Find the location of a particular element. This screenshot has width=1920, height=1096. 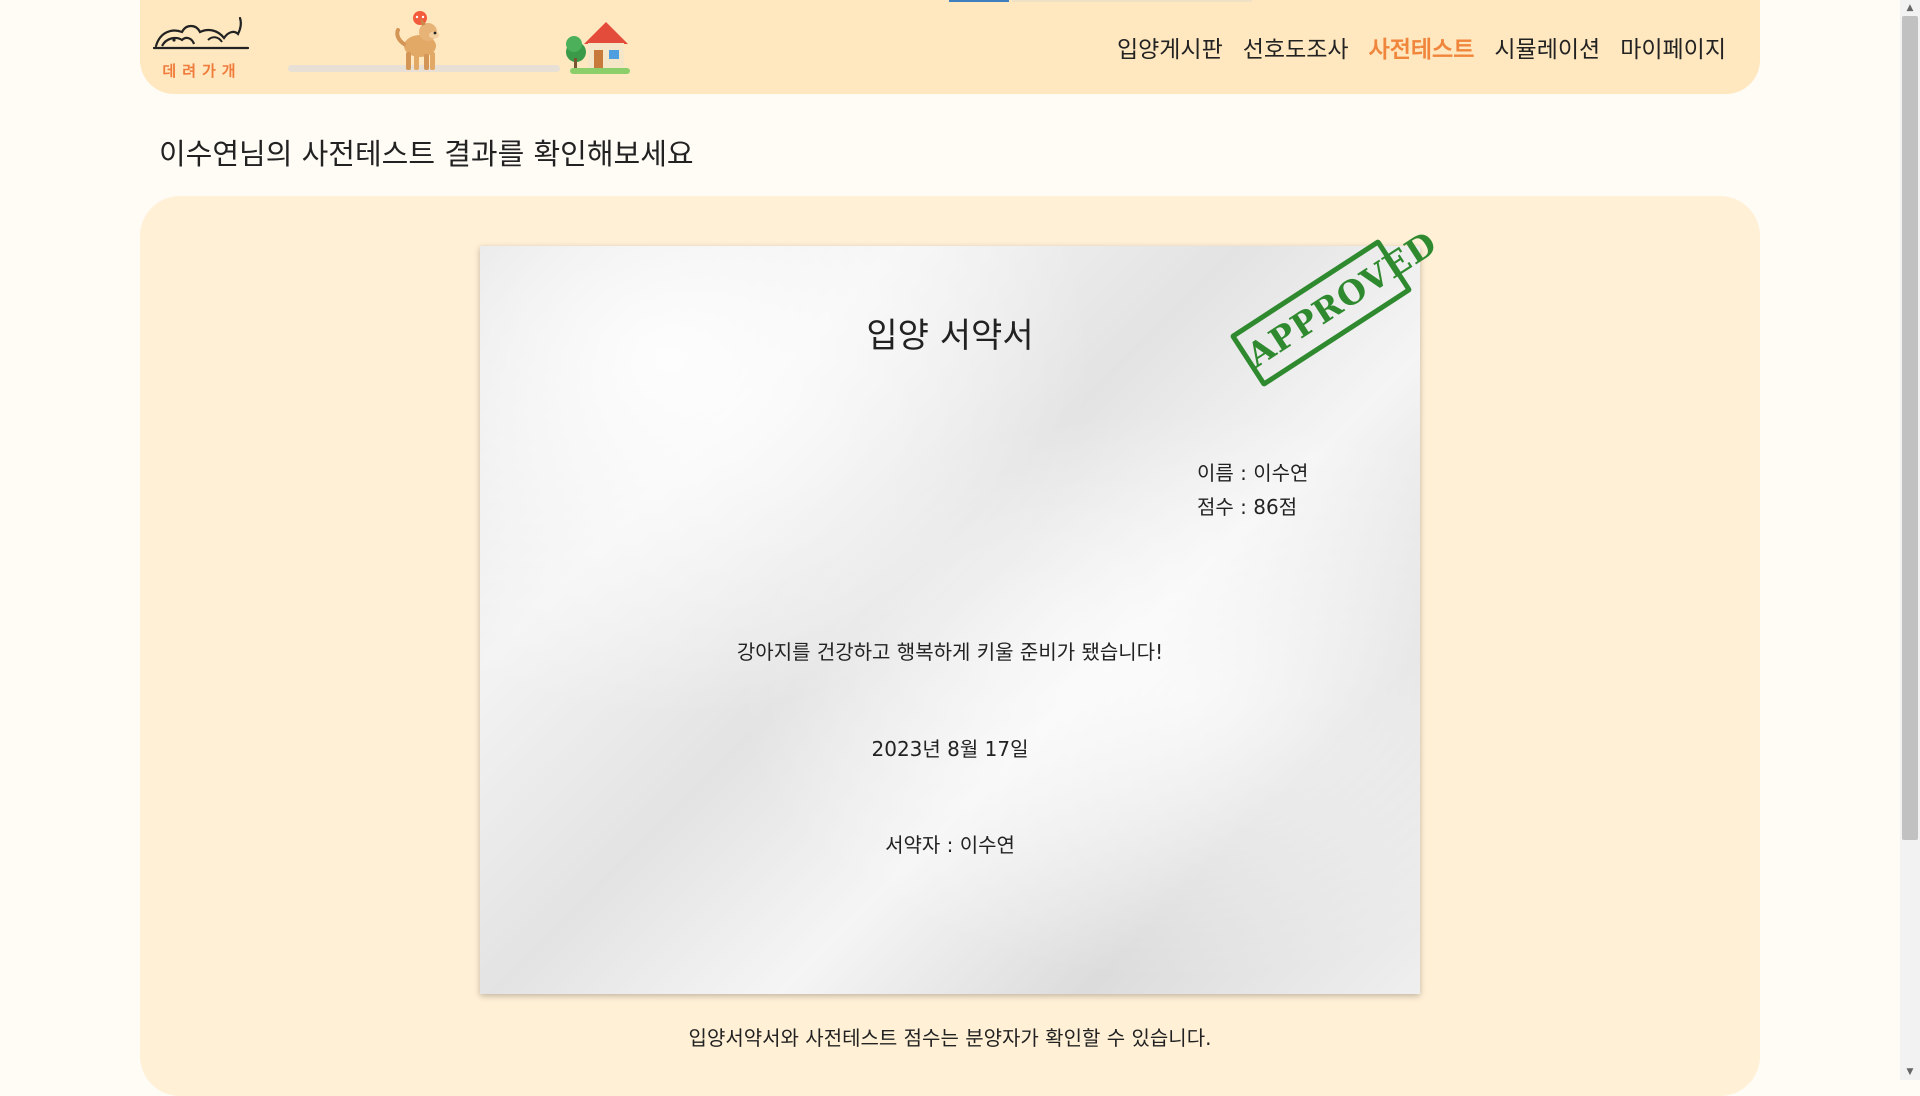

result-message: 강아지를 건강하고 행복하게 키울 준비가 됐습니다! is located at coordinates (950, 652).